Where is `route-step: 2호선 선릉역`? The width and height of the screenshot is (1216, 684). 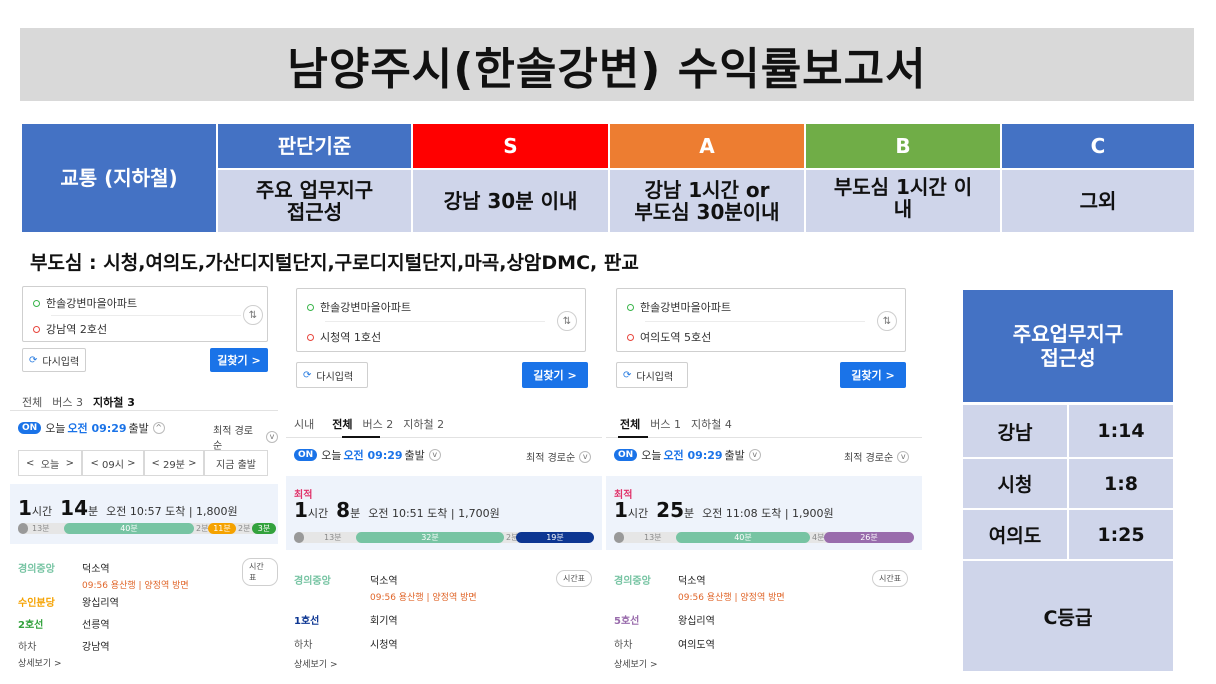
route-step: 2호선 선릉역 is located at coordinates (64, 625).